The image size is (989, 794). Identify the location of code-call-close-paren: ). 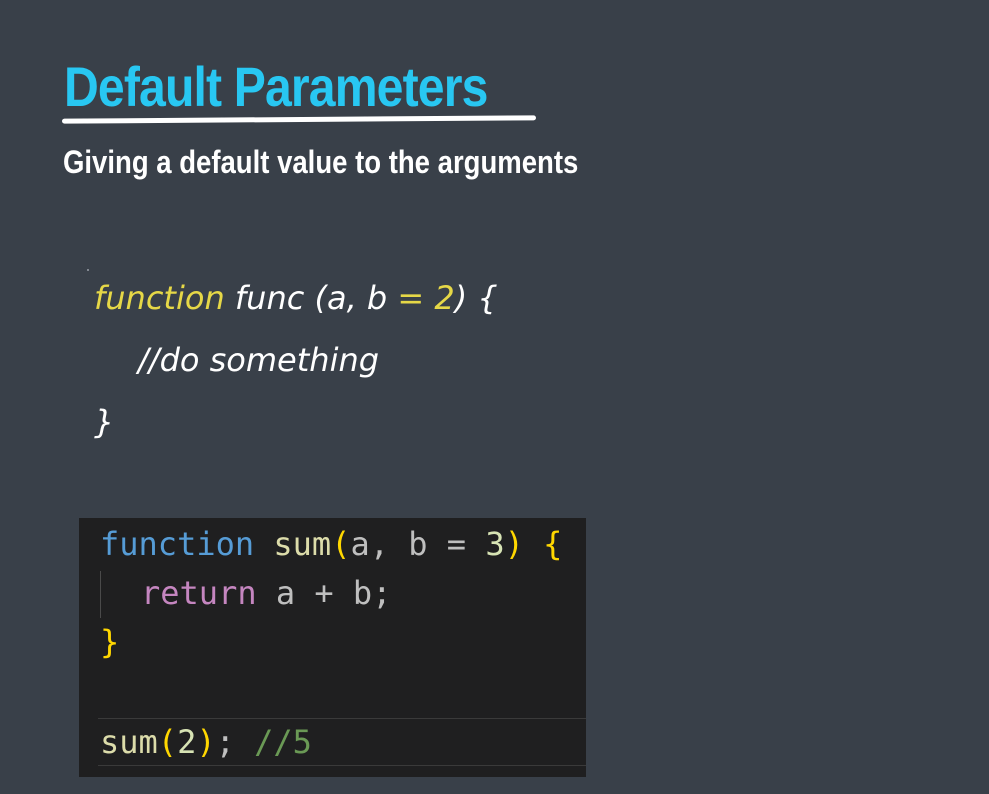
(206, 742).